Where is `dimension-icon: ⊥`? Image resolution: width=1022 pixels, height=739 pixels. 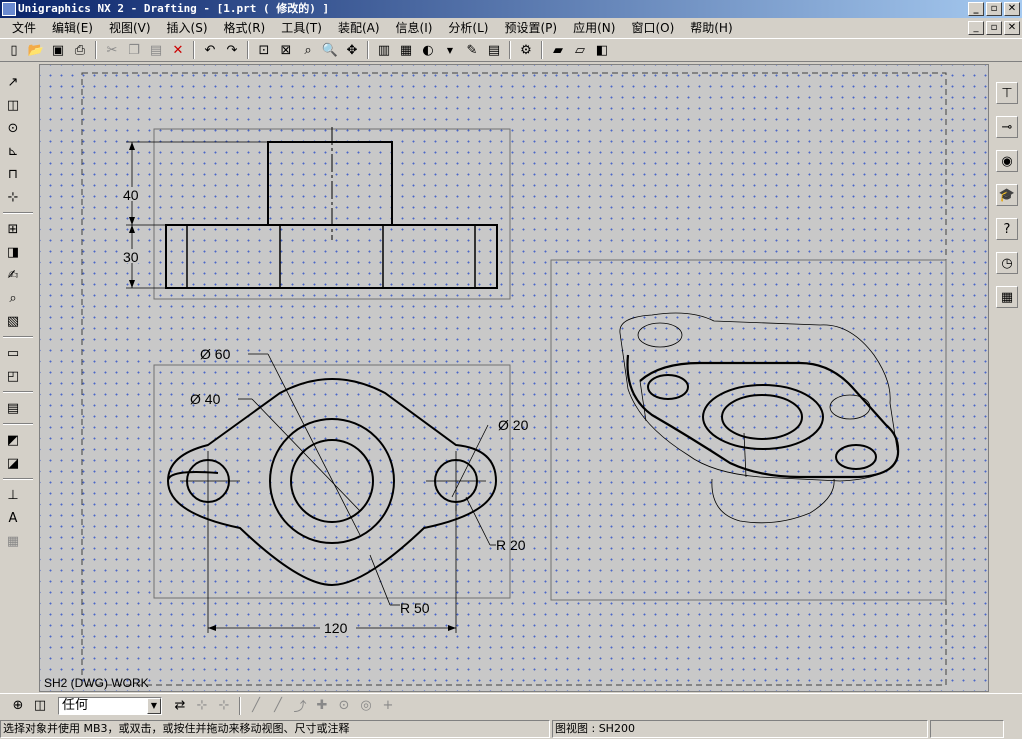 dimension-icon: ⊥ is located at coordinates (13, 495).